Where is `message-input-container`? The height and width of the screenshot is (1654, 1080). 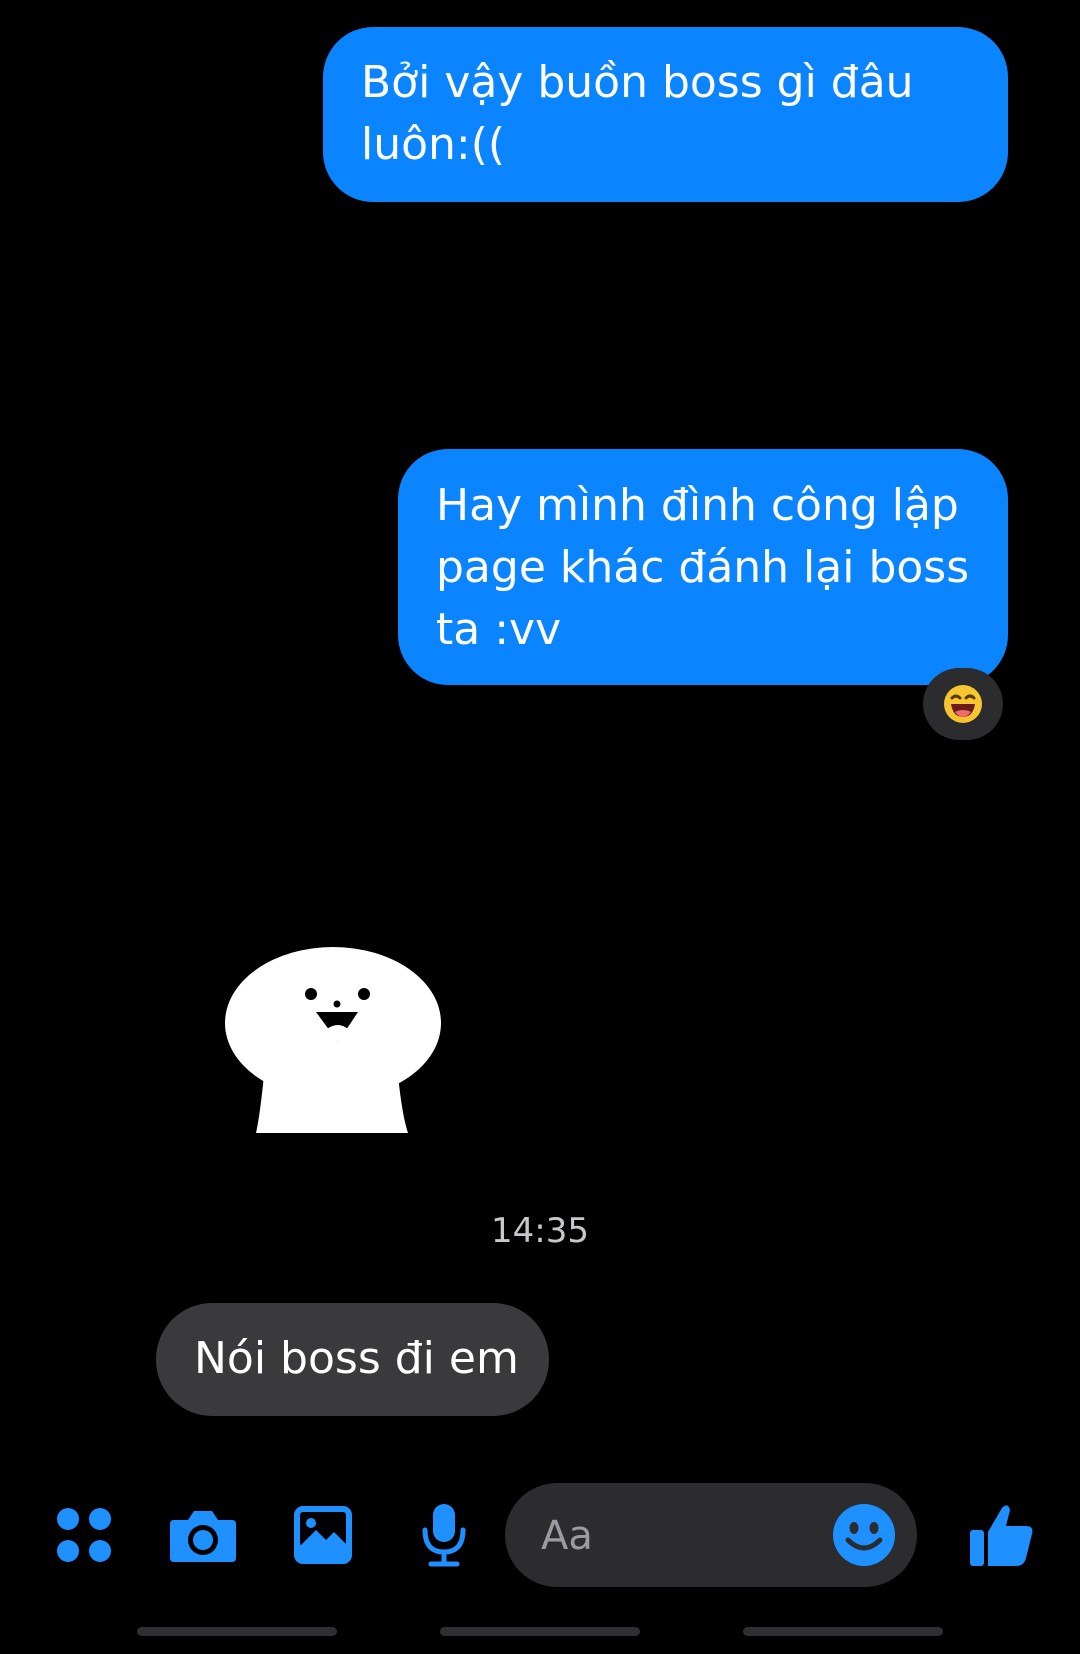 message-input-container is located at coordinates (711, 1535).